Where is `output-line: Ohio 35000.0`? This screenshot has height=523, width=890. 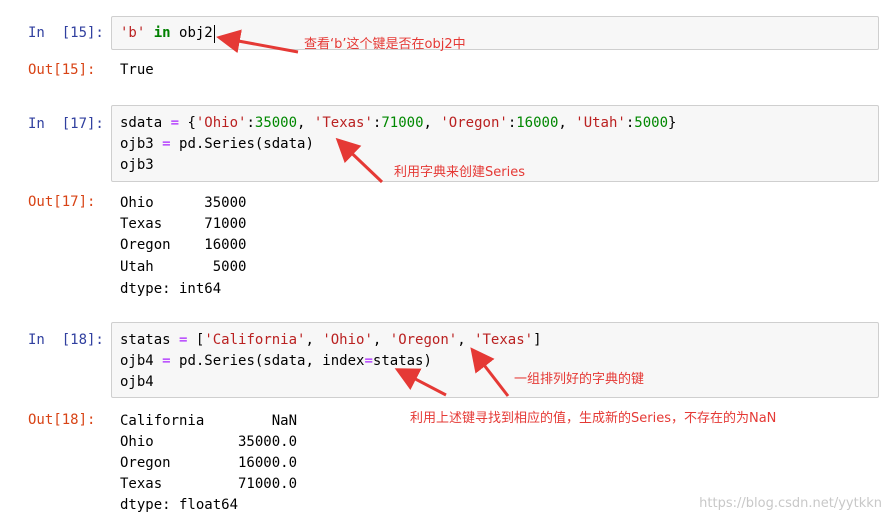 output-line: Ohio 35000.0 is located at coordinates (209, 442).